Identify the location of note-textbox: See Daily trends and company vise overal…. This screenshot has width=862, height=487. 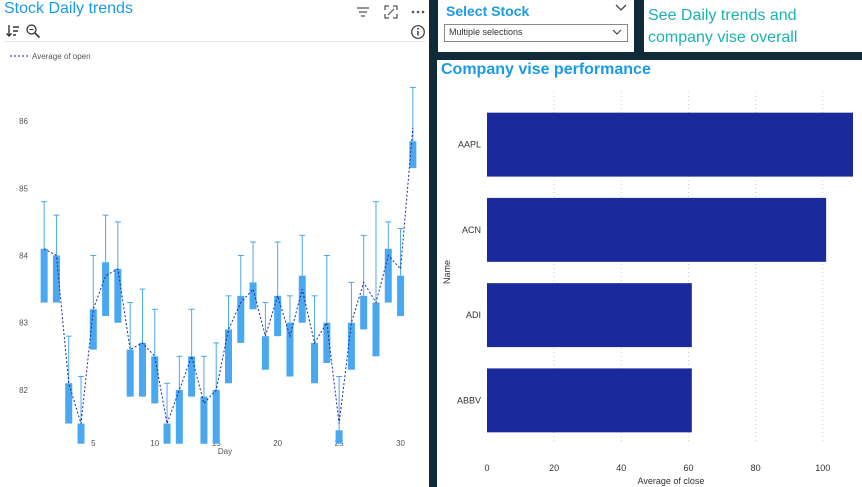
(753, 26).